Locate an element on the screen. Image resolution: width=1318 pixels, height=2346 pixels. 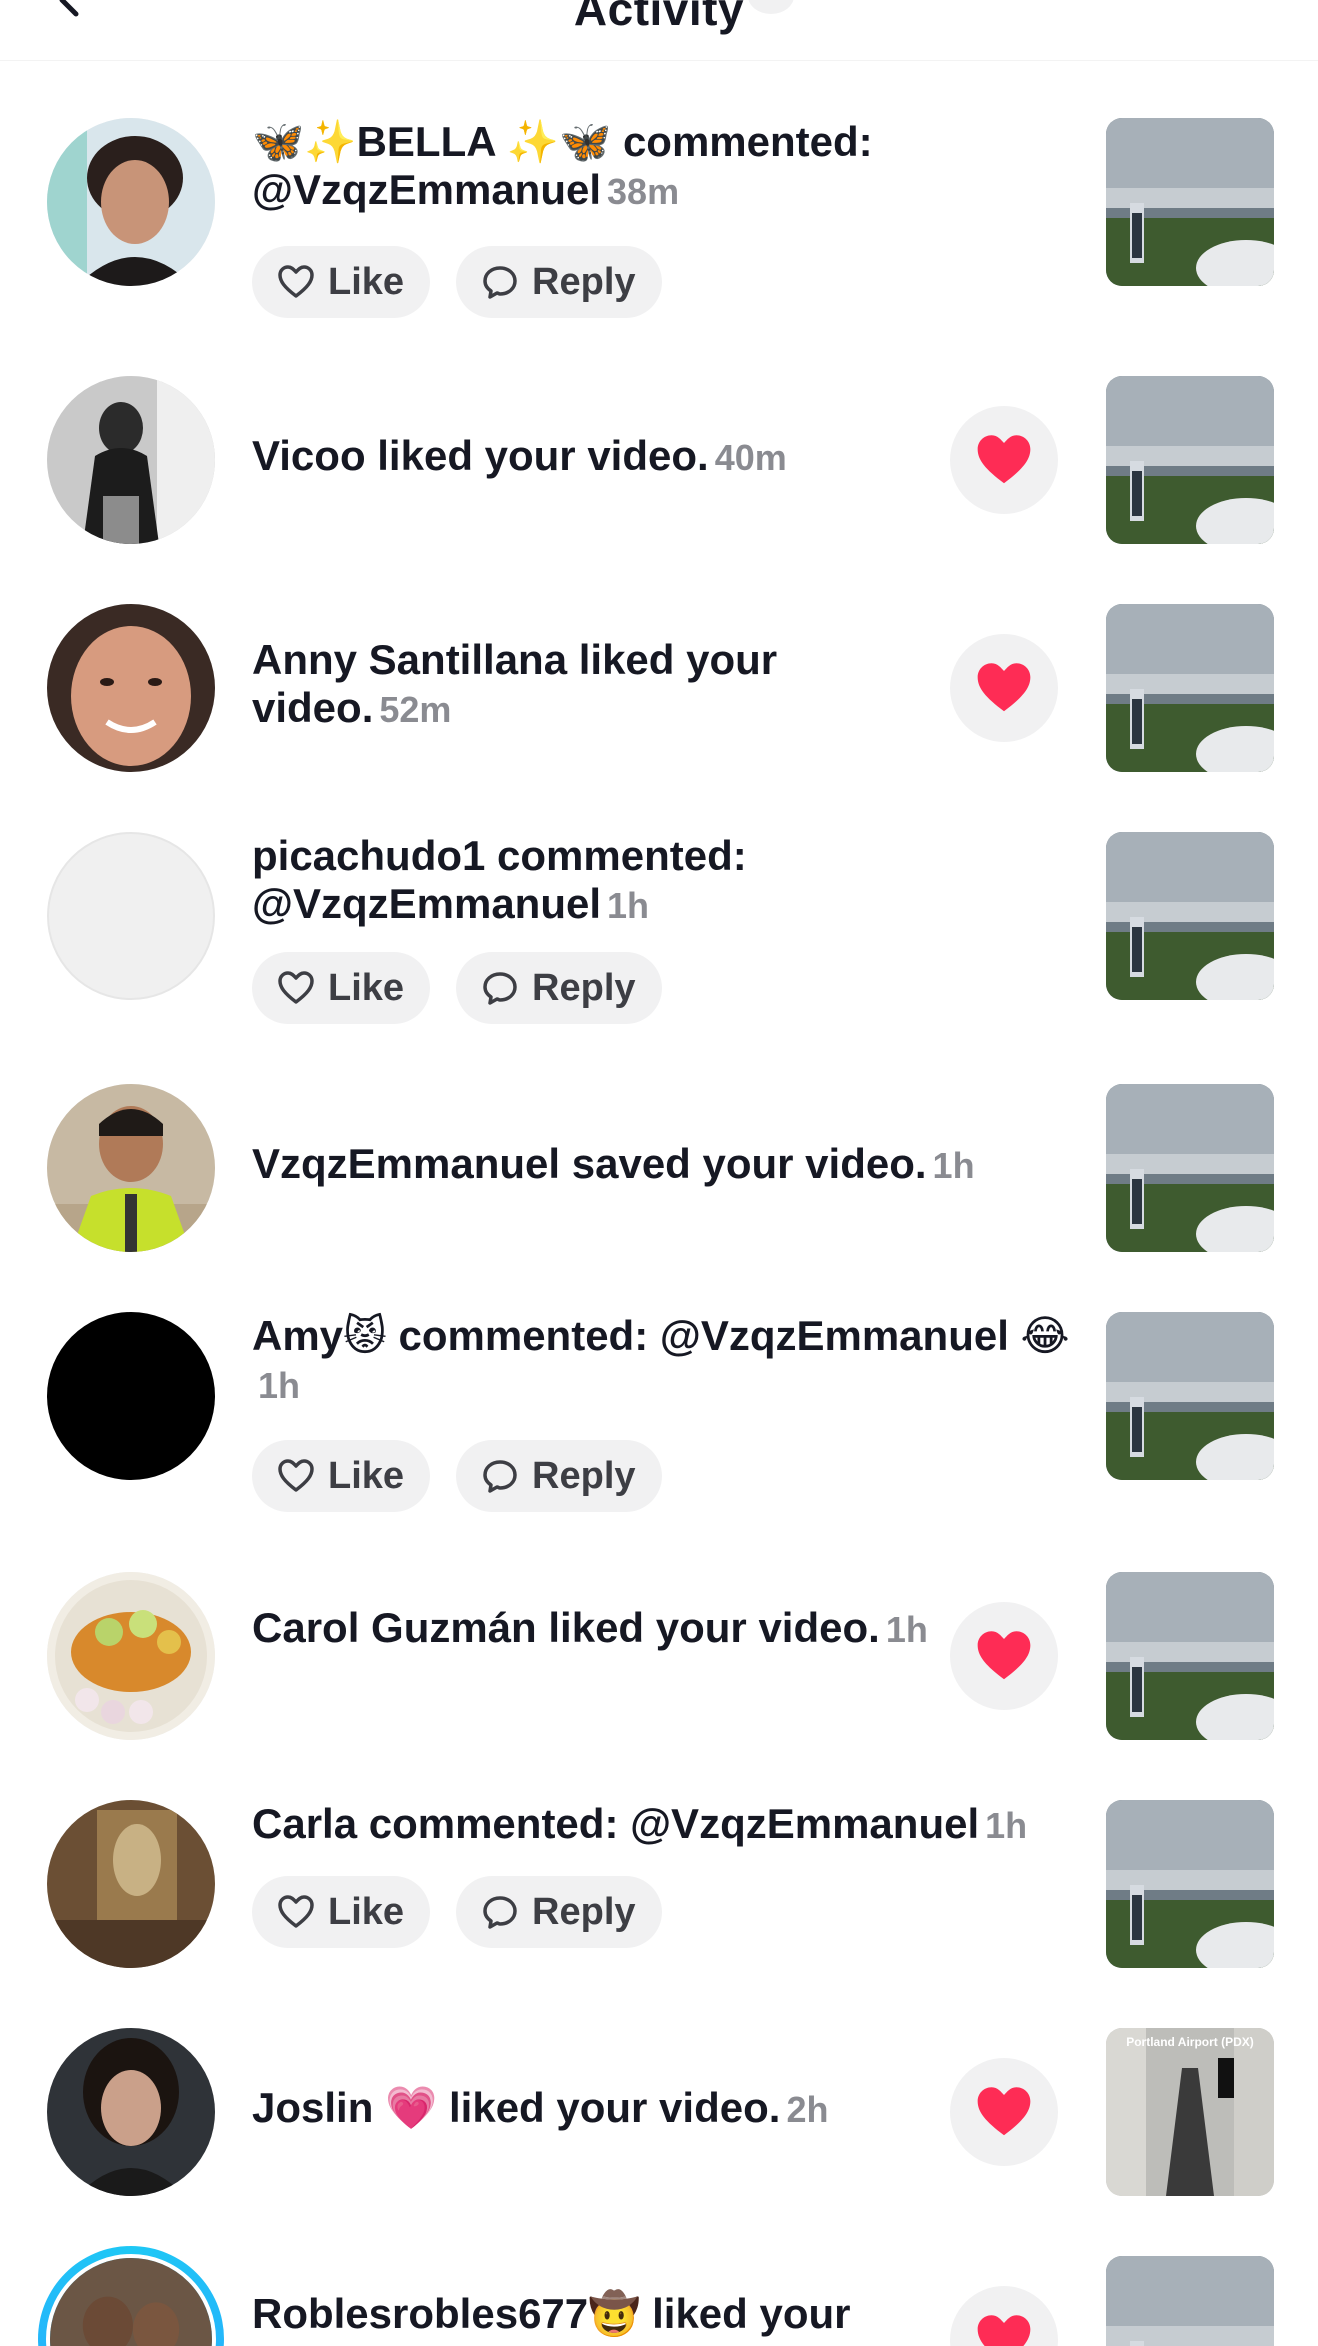
notification-time: 40m is located at coordinates (750, 457).